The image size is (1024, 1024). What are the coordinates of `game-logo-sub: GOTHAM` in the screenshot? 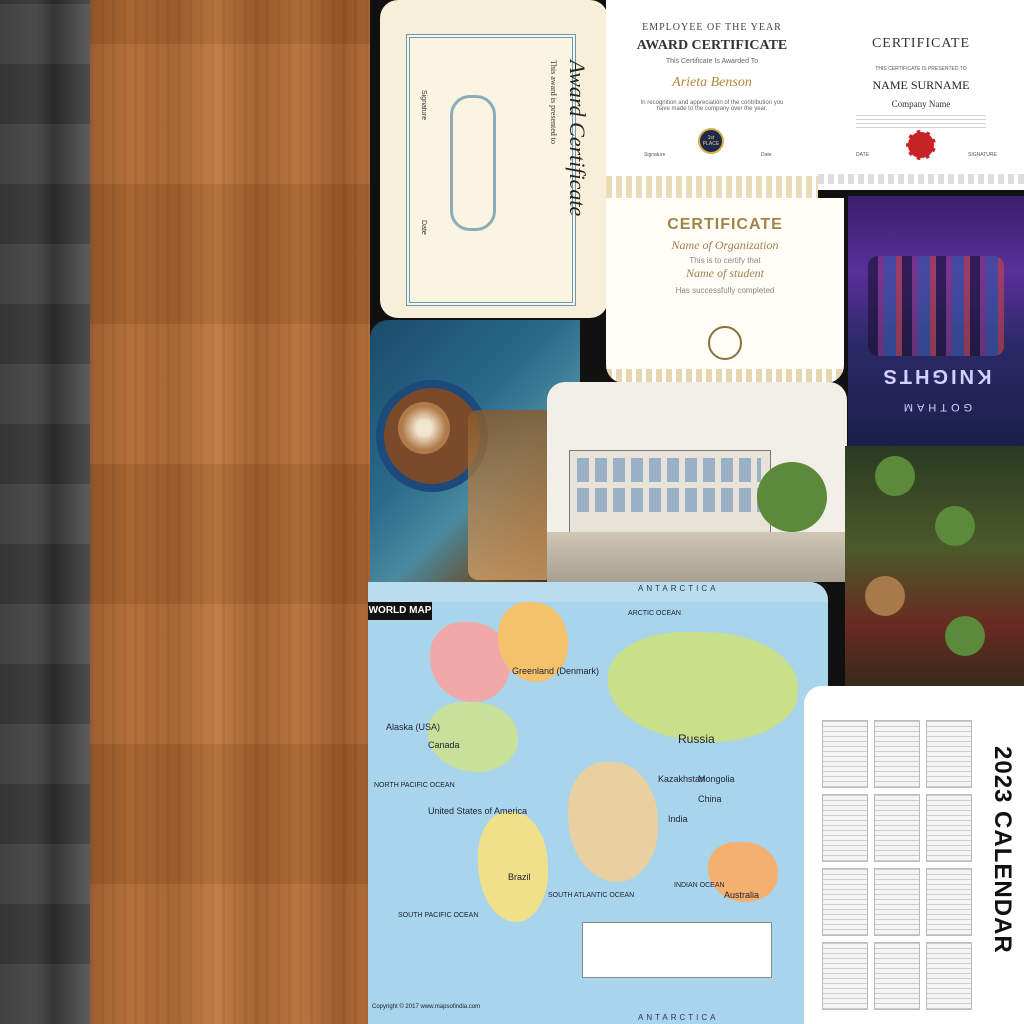 It's located at (936, 407).